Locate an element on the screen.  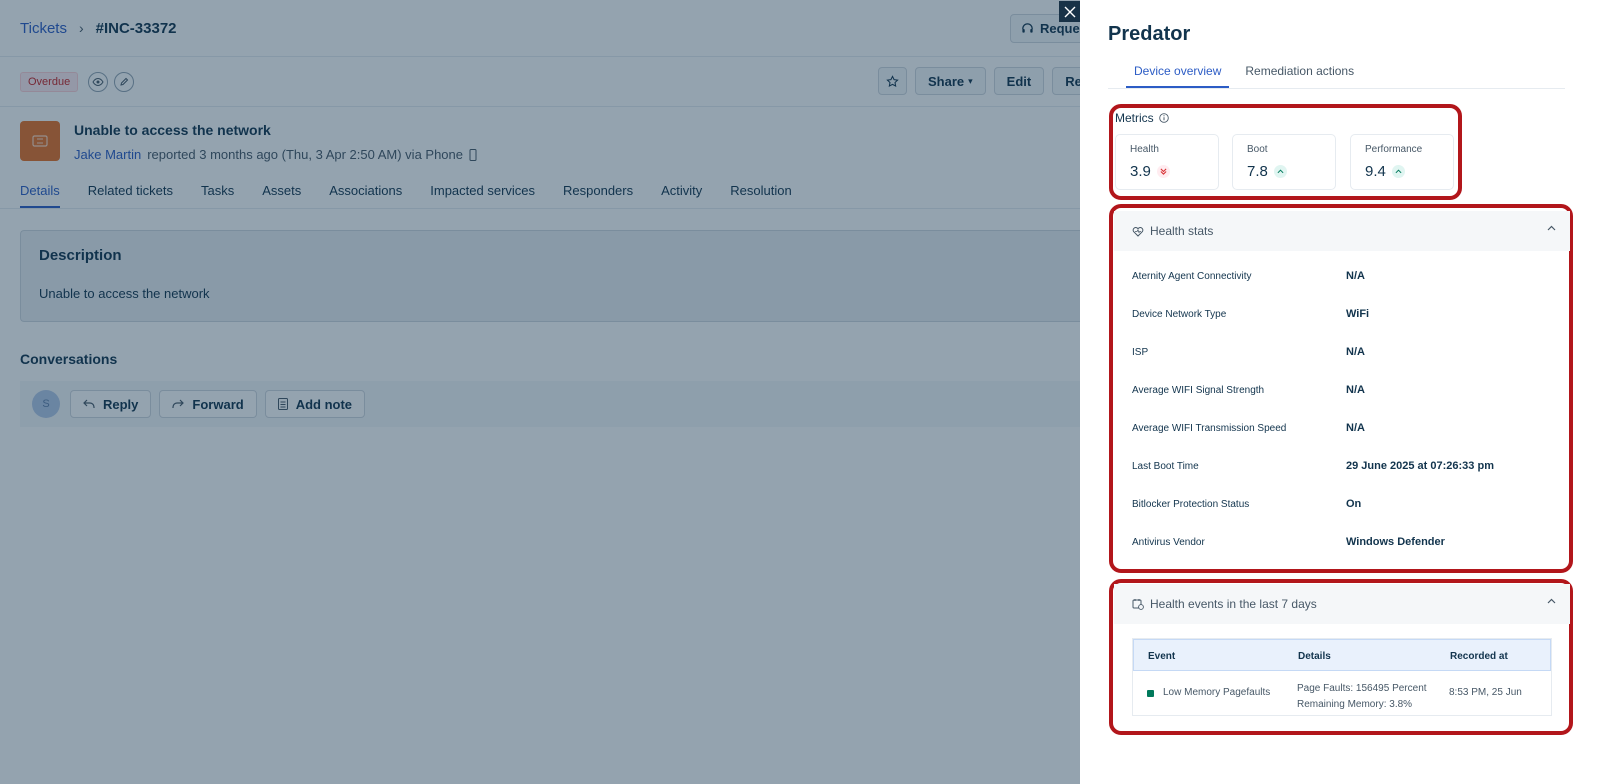
close-panel-button is located at coordinates (1069, 11).